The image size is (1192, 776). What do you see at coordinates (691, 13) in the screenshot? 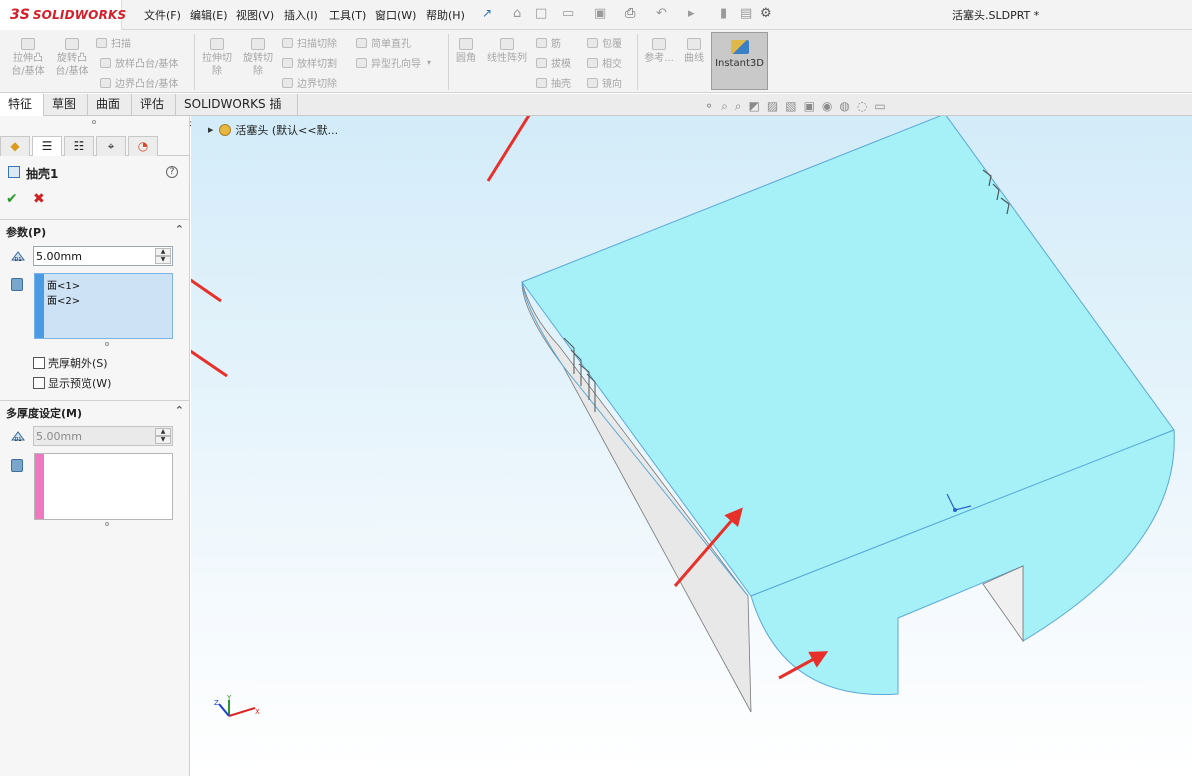
I see `select-icon: ▸` at bounding box center [691, 13].